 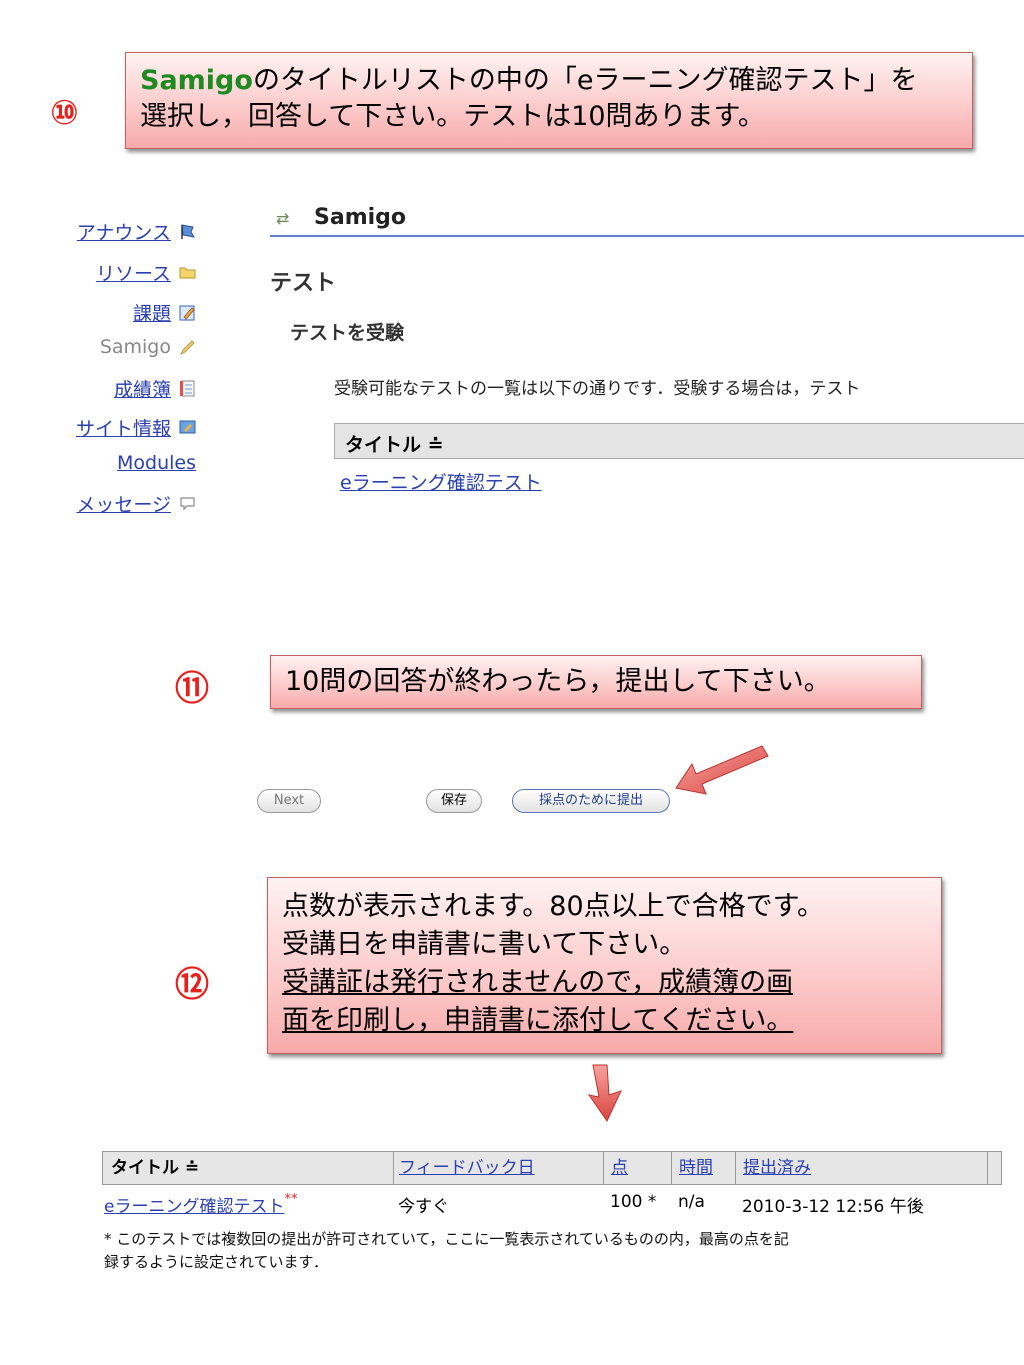 What do you see at coordinates (454, 801) in the screenshot?
I see `save-button: 保存` at bounding box center [454, 801].